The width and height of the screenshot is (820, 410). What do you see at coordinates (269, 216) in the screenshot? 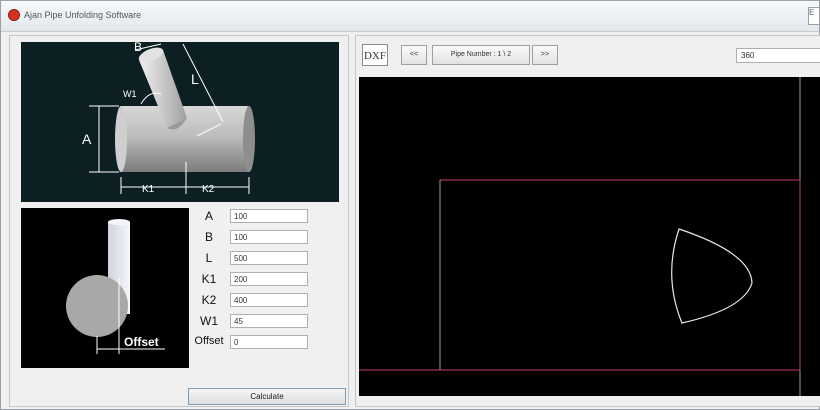
I see `param-input-a: 100` at bounding box center [269, 216].